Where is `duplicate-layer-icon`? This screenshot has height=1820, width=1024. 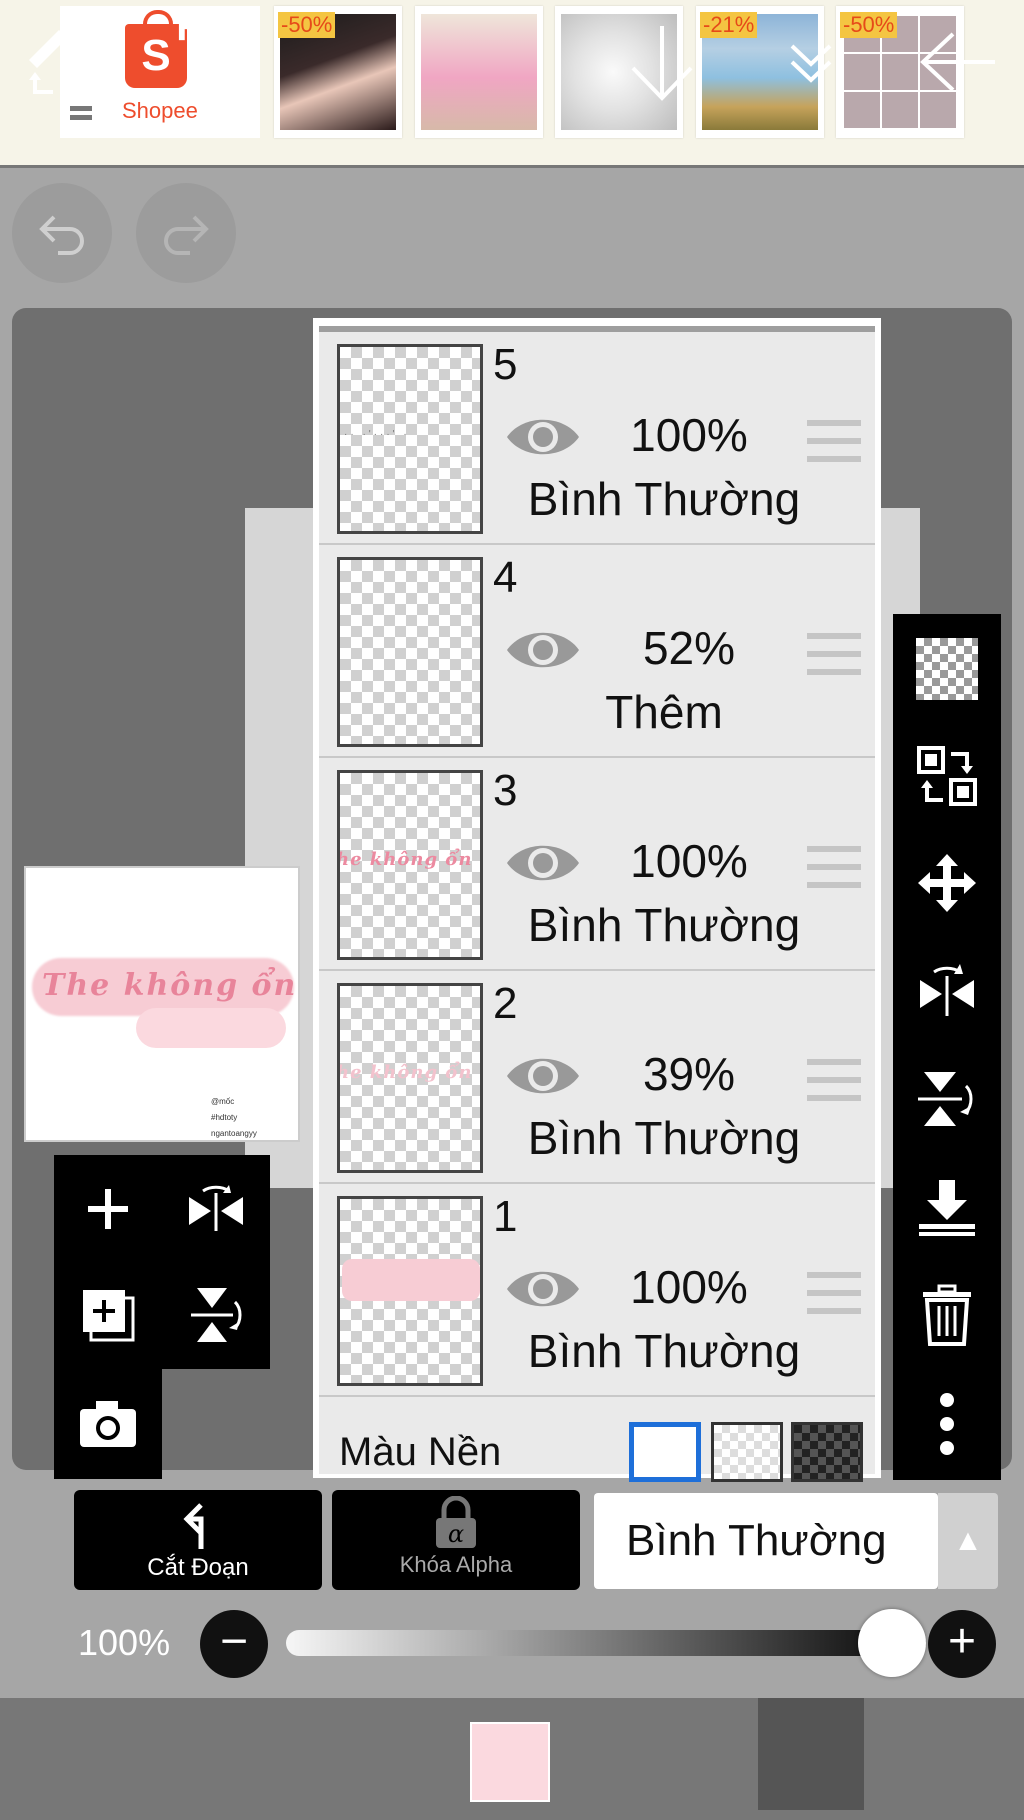
duplicate-layer-icon is located at coordinates (109, 1316).